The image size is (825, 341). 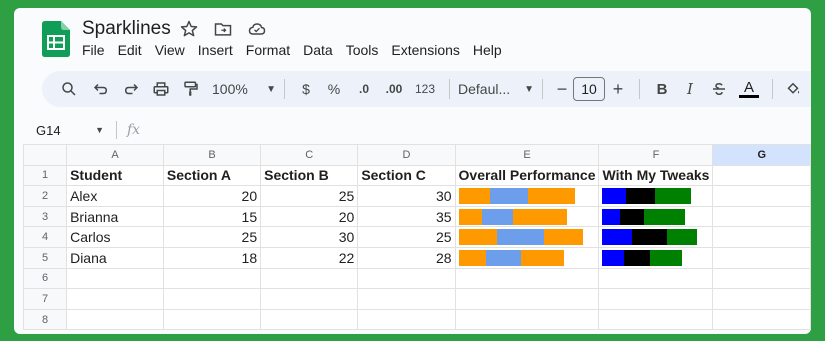 I want to click on section-a-cell: 20, so click(x=212, y=196).